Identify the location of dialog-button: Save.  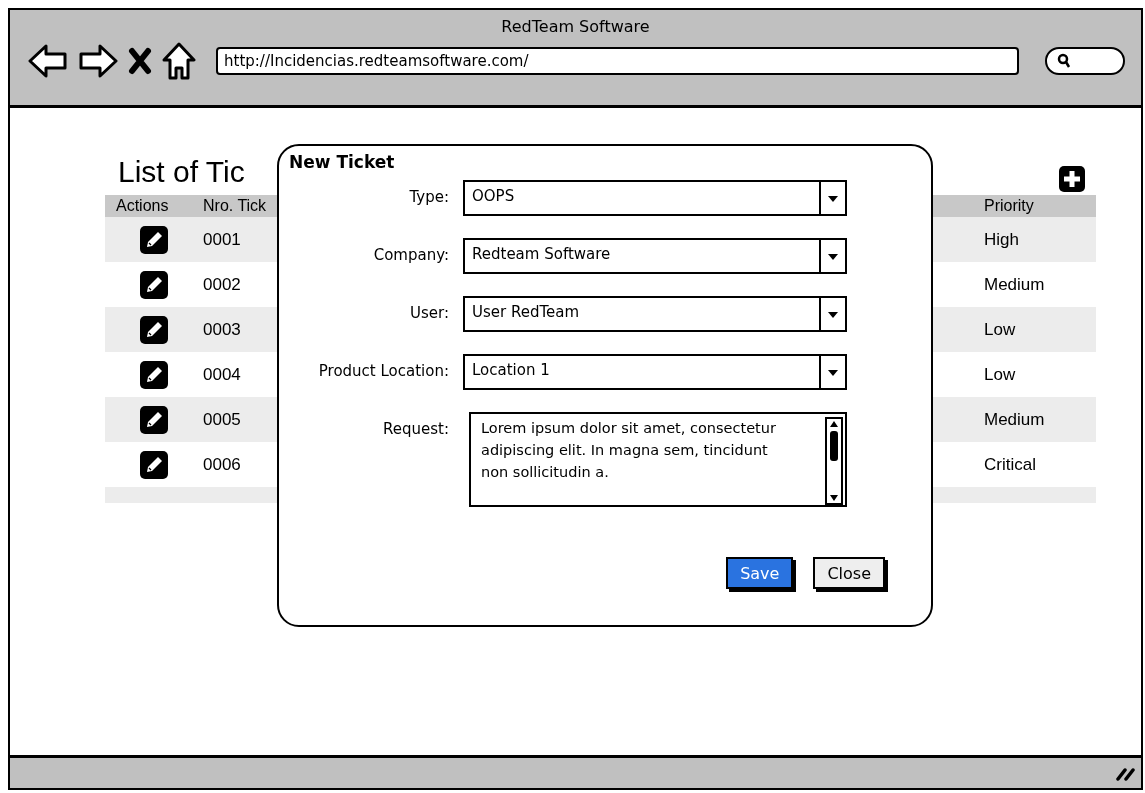
(760, 573).